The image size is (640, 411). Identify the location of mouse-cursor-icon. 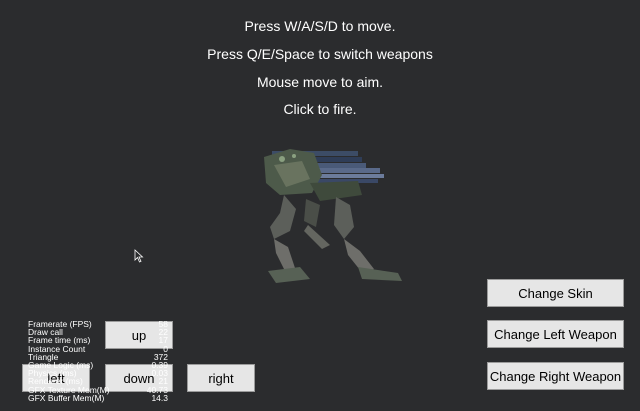
(139, 256).